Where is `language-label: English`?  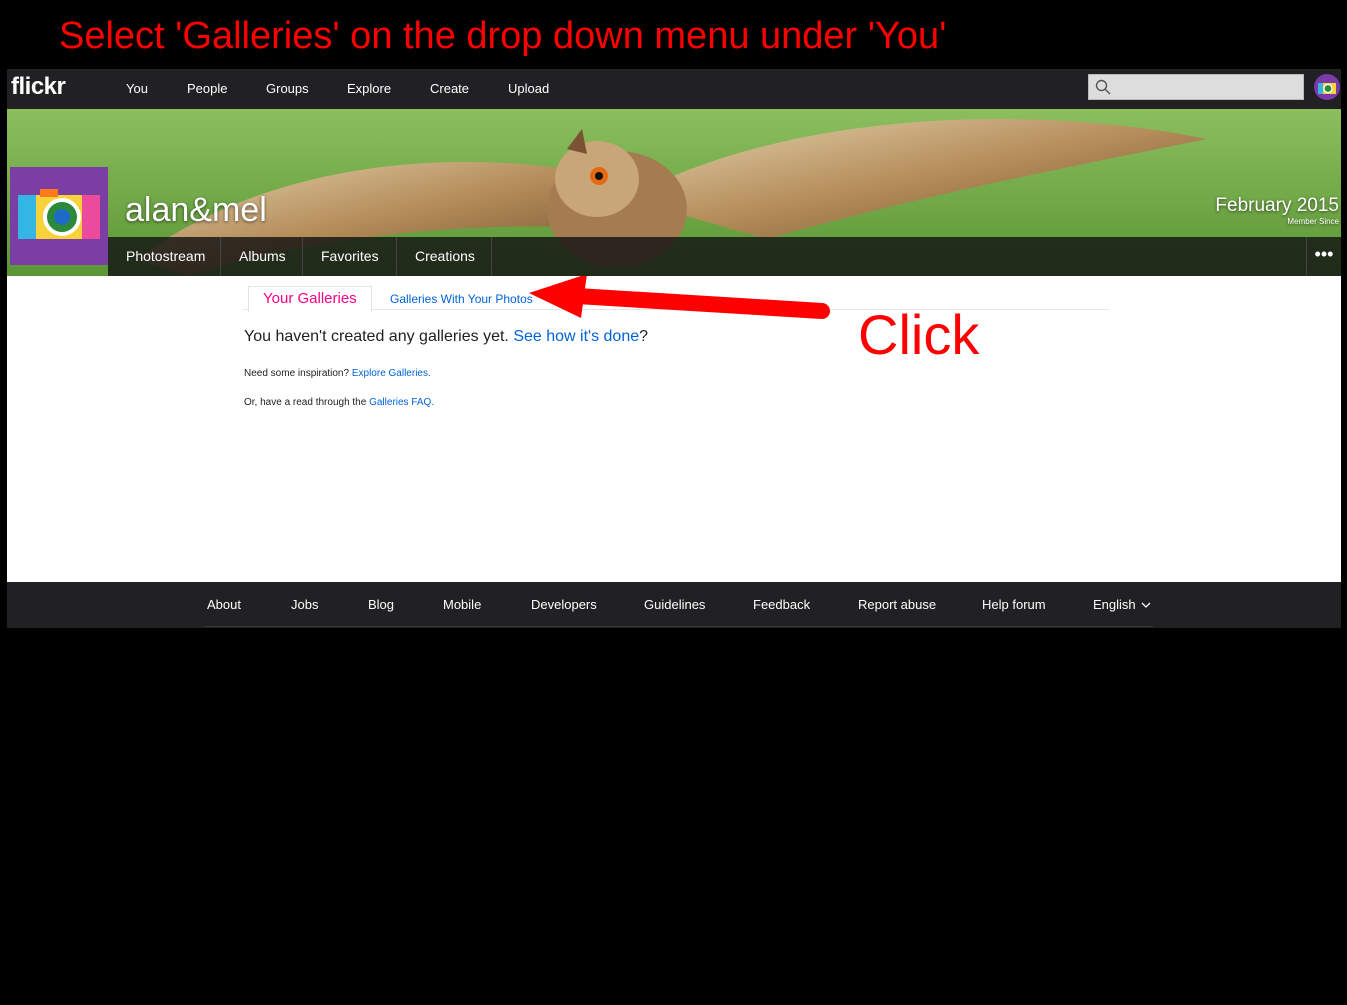
language-label: English is located at coordinates (1114, 604).